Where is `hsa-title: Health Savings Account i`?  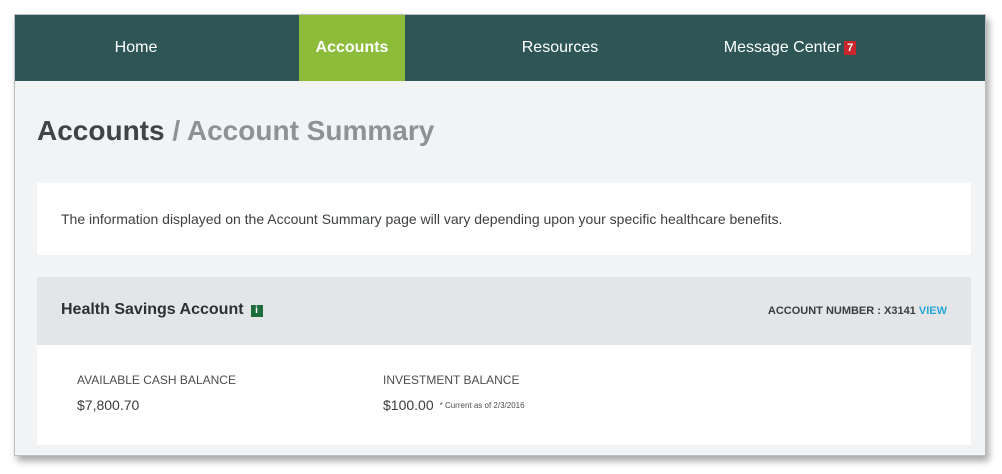 hsa-title: Health Savings Account i is located at coordinates (162, 310).